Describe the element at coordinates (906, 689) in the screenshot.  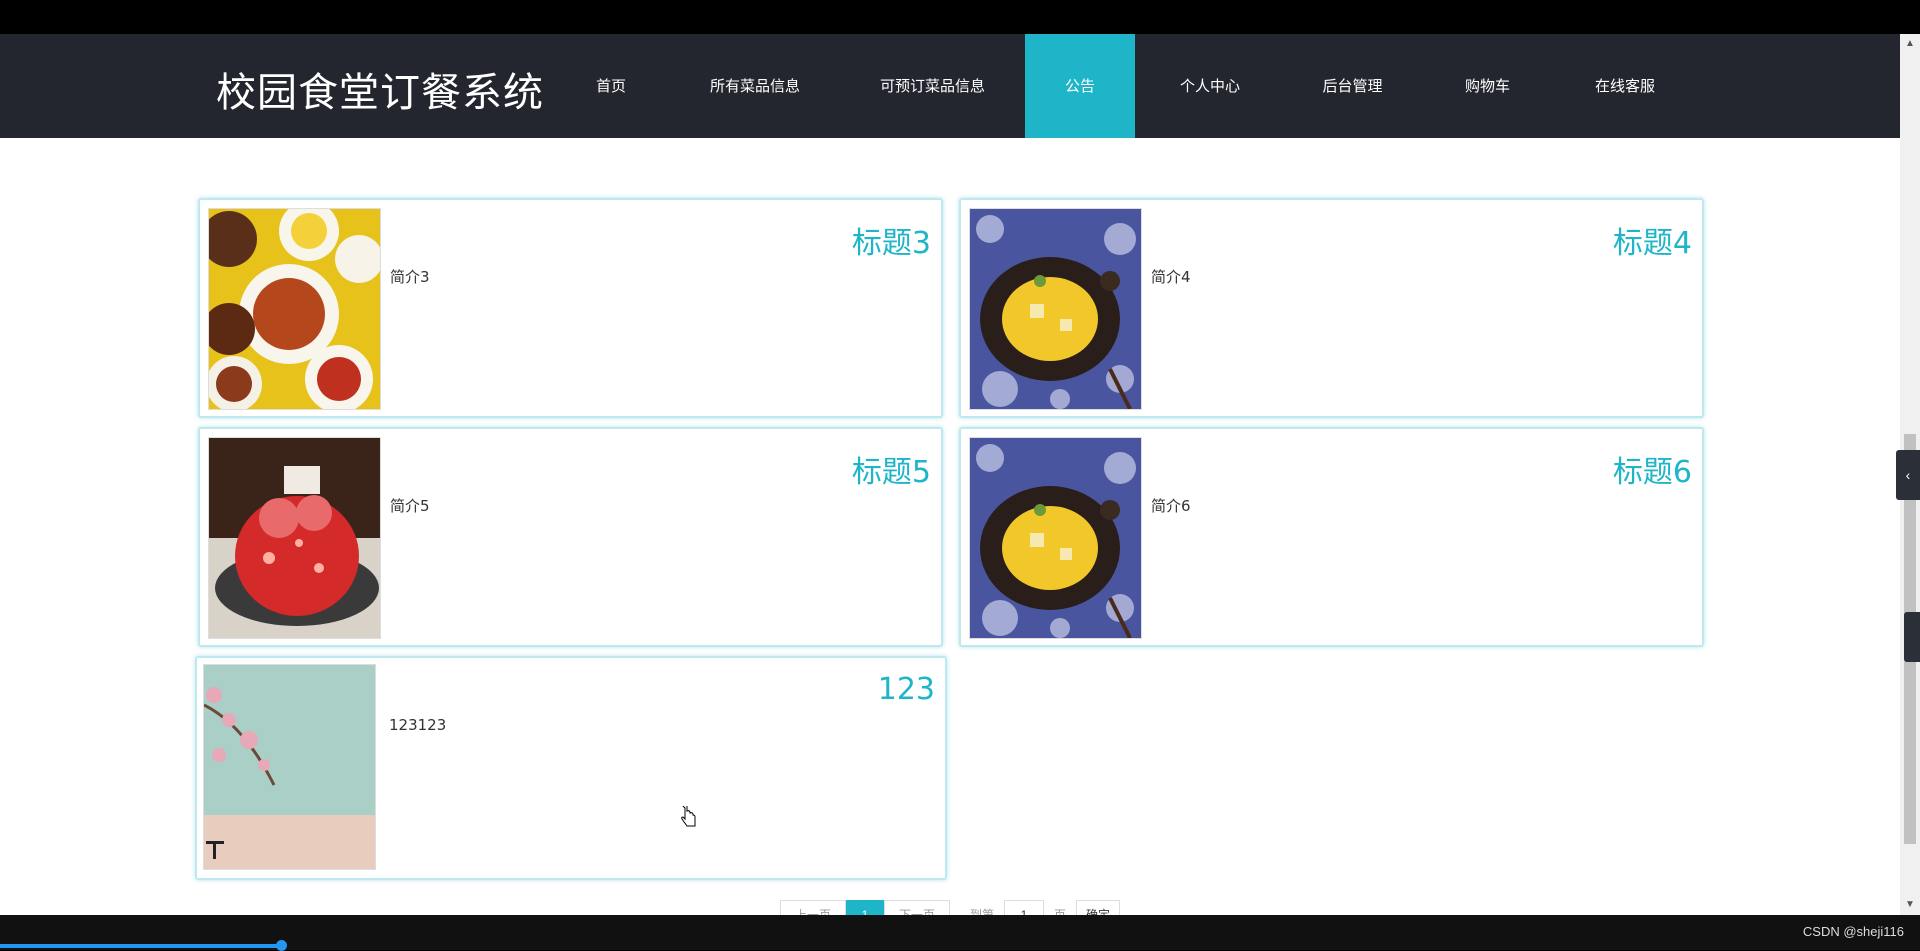
I see `card-title: 123` at that location.